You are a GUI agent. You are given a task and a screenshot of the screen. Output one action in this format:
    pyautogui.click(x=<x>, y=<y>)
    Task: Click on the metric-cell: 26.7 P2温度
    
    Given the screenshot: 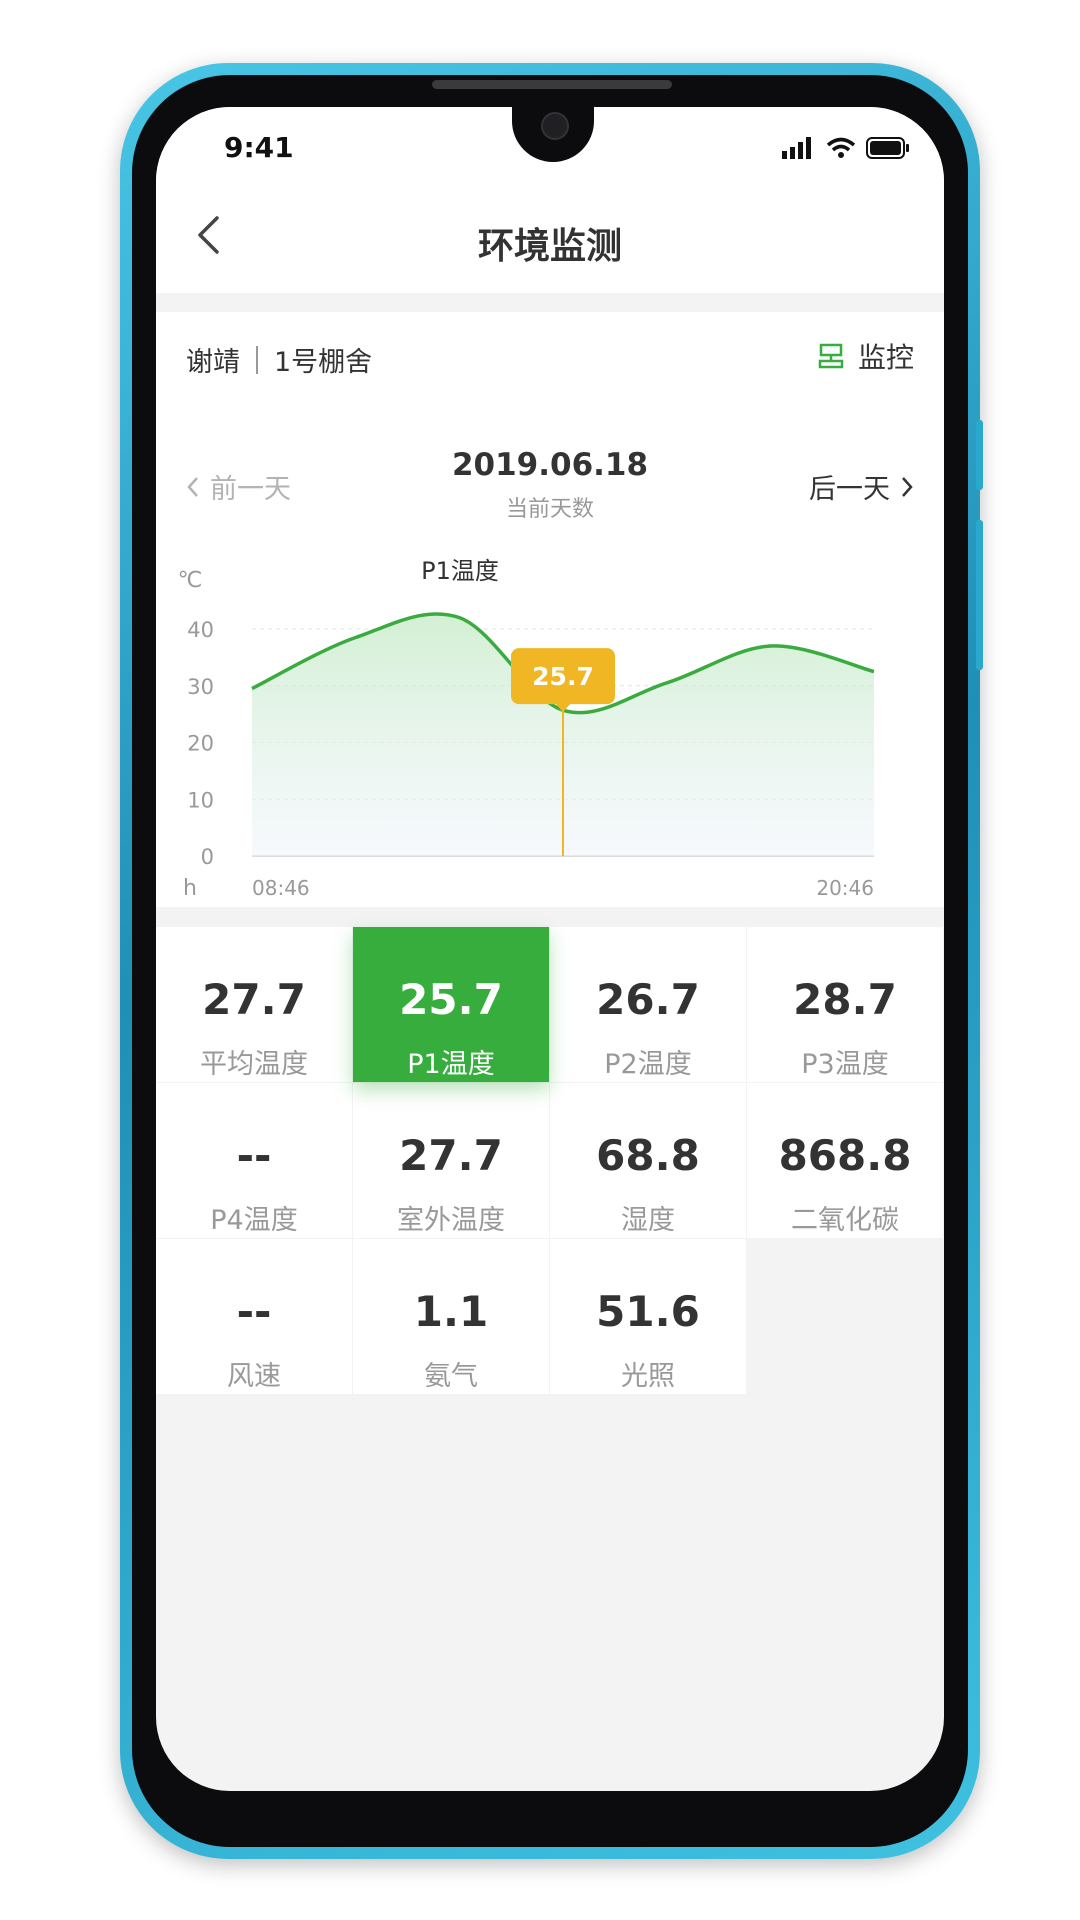 What is the action you would take?
    pyautogui.click(x=648, y=1004)
    